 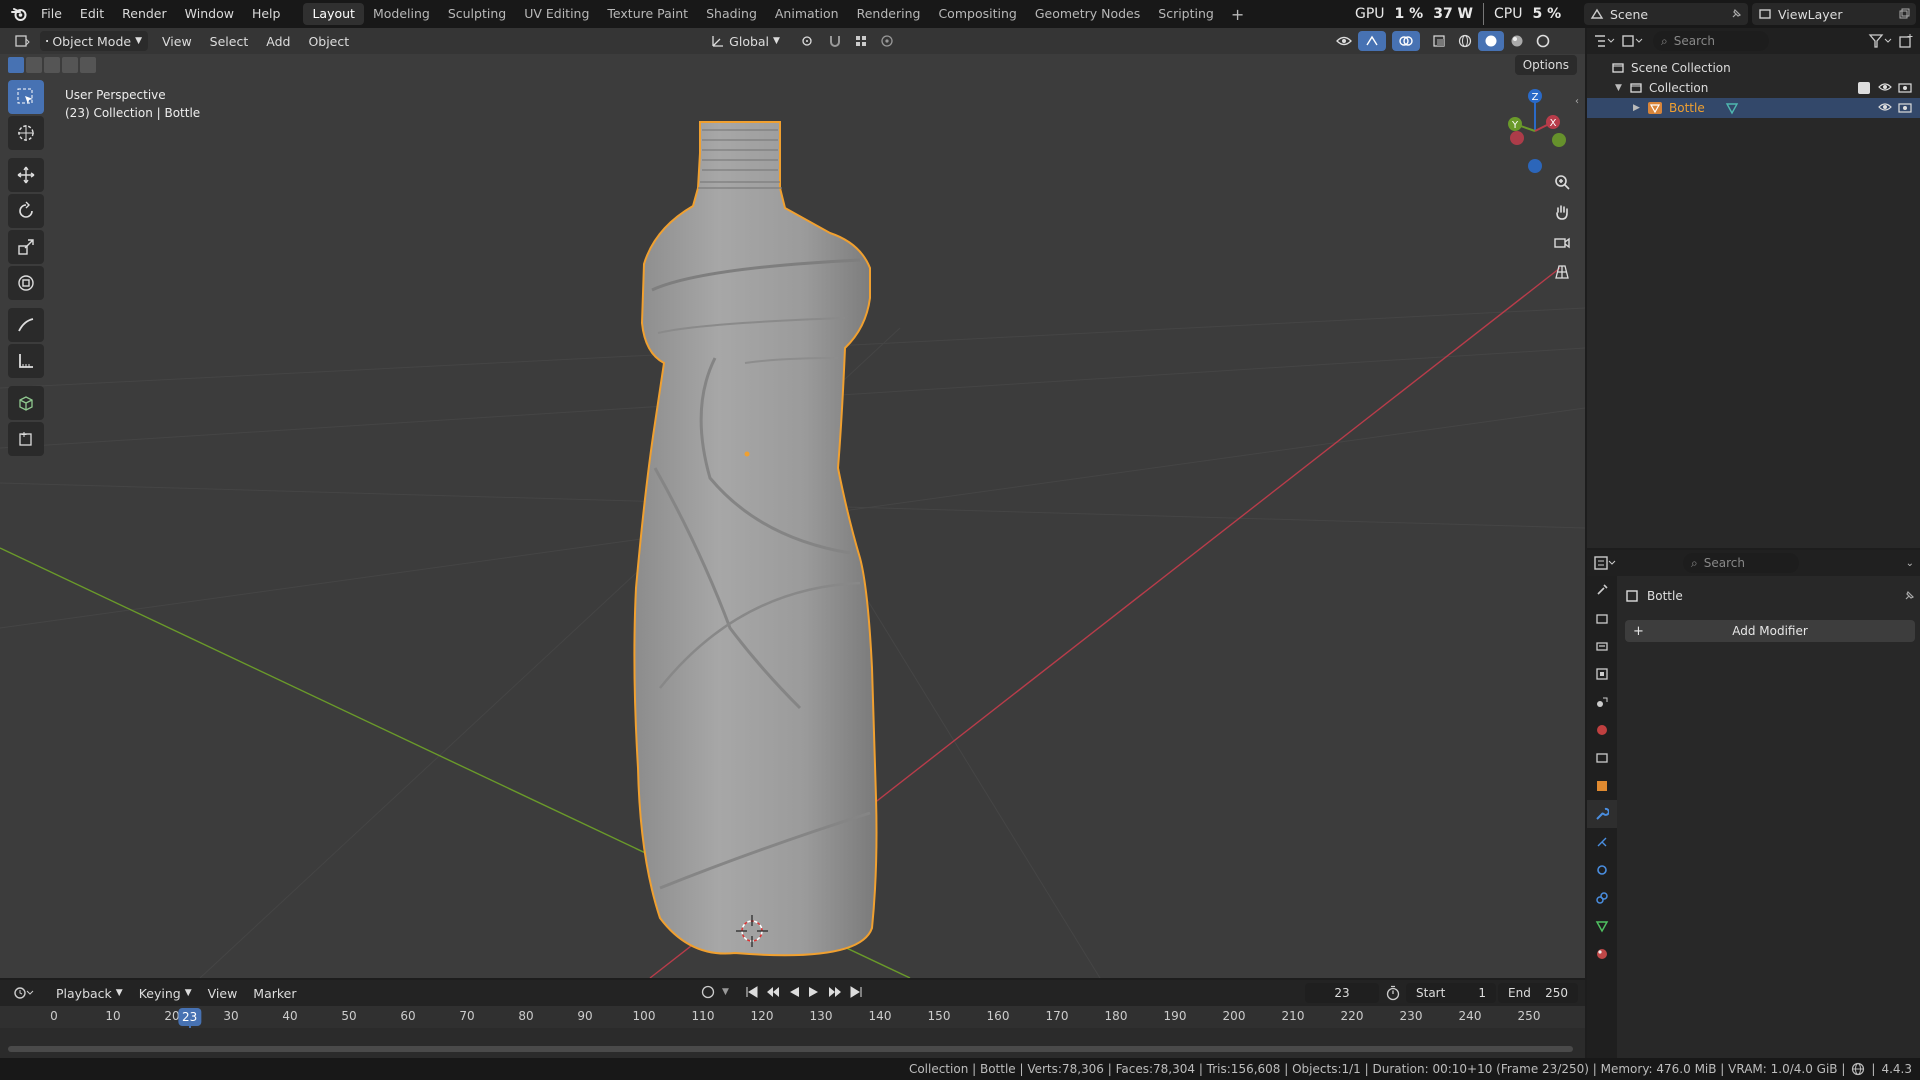 What do you see at coordinates (70, 65) in the screenshot?
I see `select-invert-icon` at bounding box center [70, 65].